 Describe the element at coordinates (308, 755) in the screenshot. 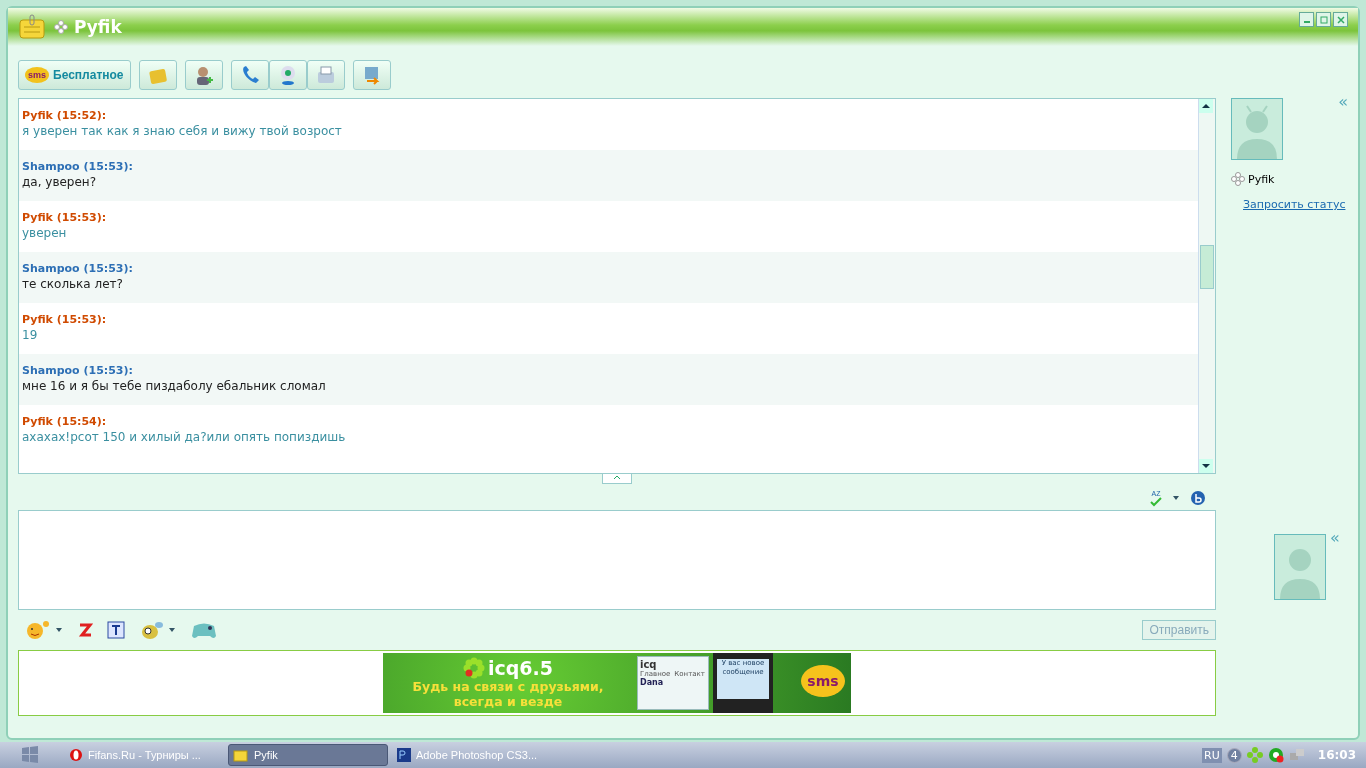

I see `taskbar-item: Pyfik` at that location.